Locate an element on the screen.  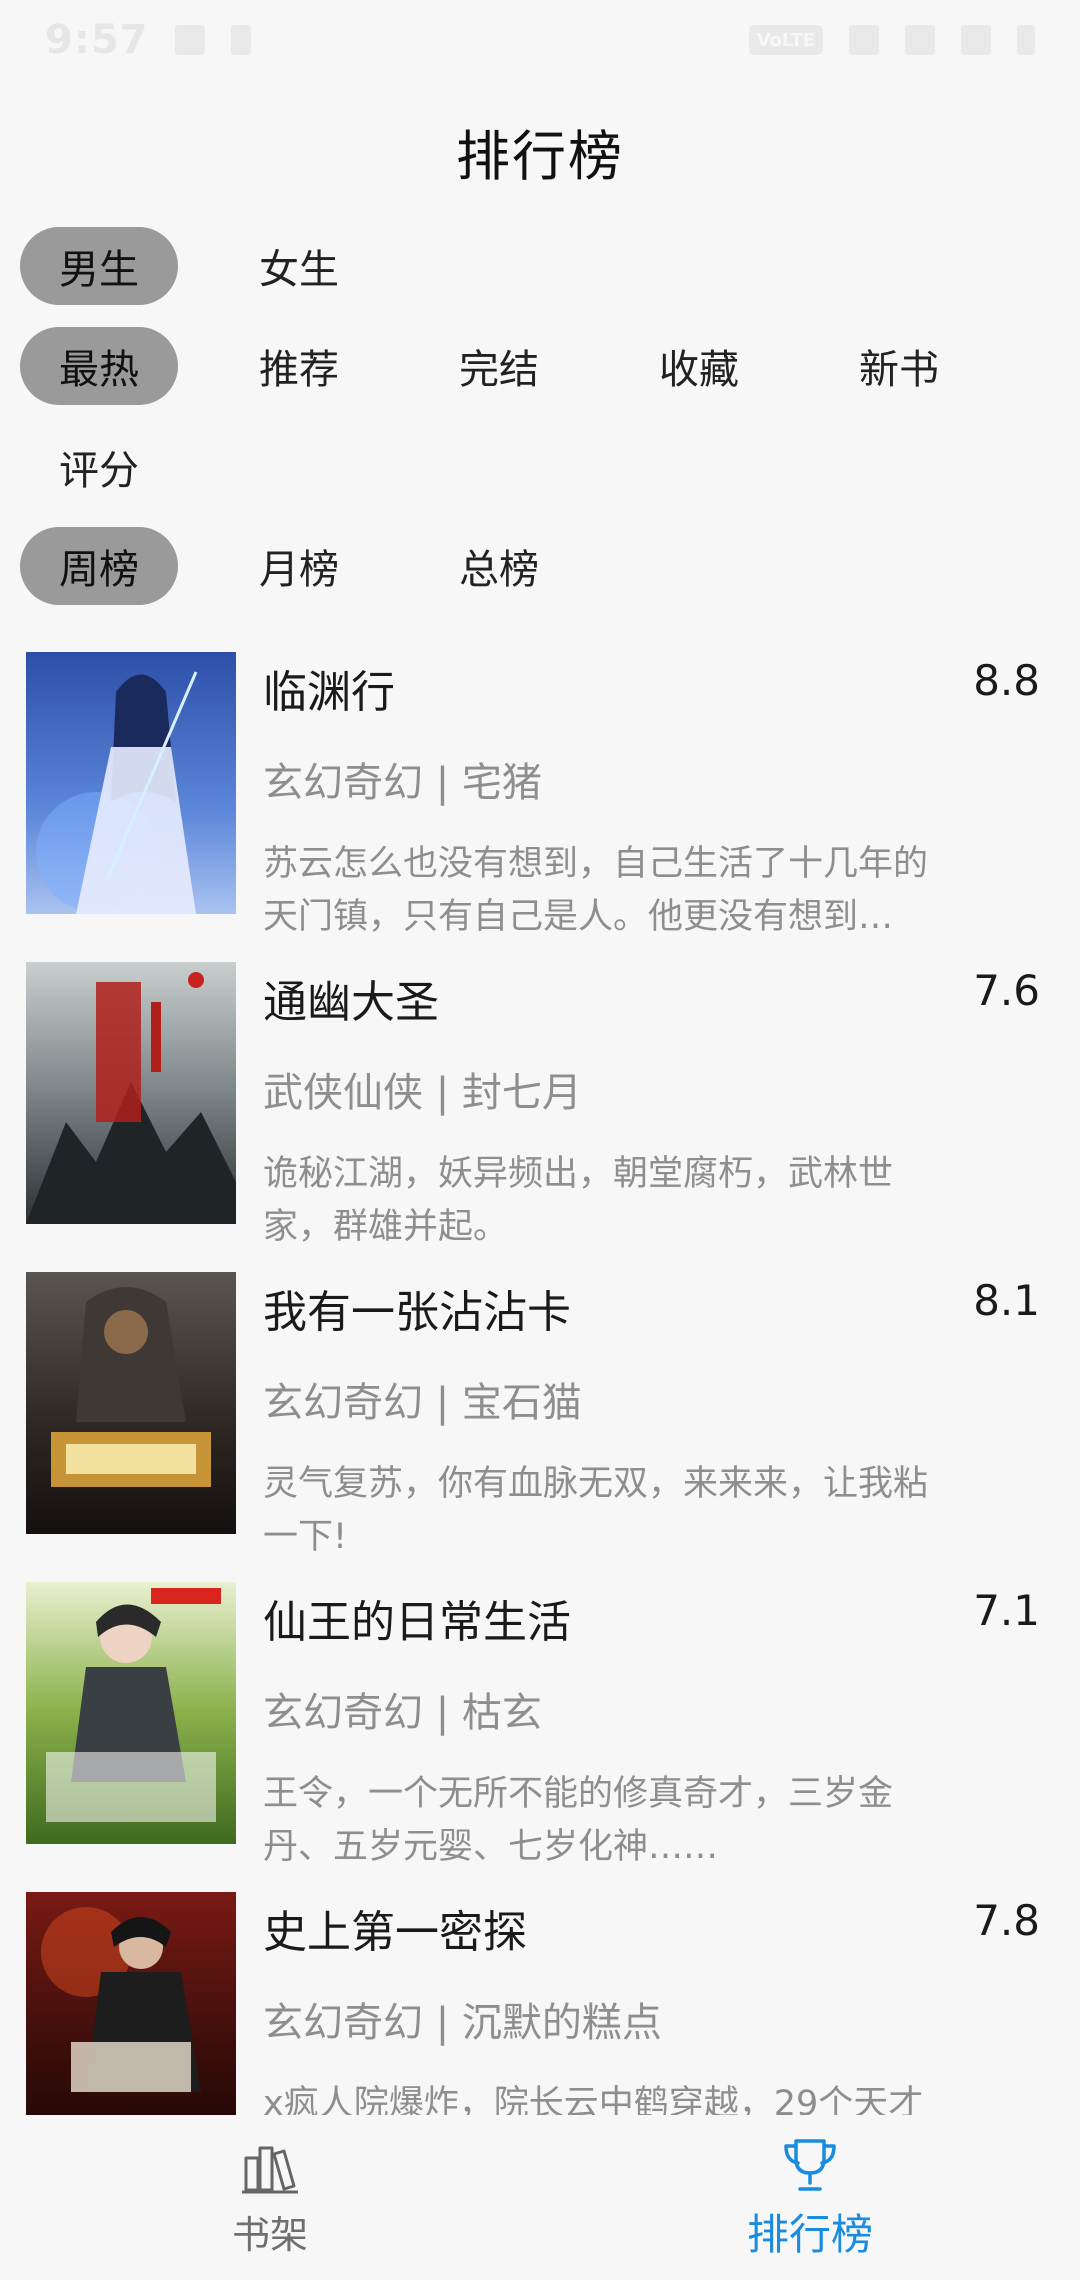
nav-ranking: 排行榜 is located at coordinates (810, 2197).